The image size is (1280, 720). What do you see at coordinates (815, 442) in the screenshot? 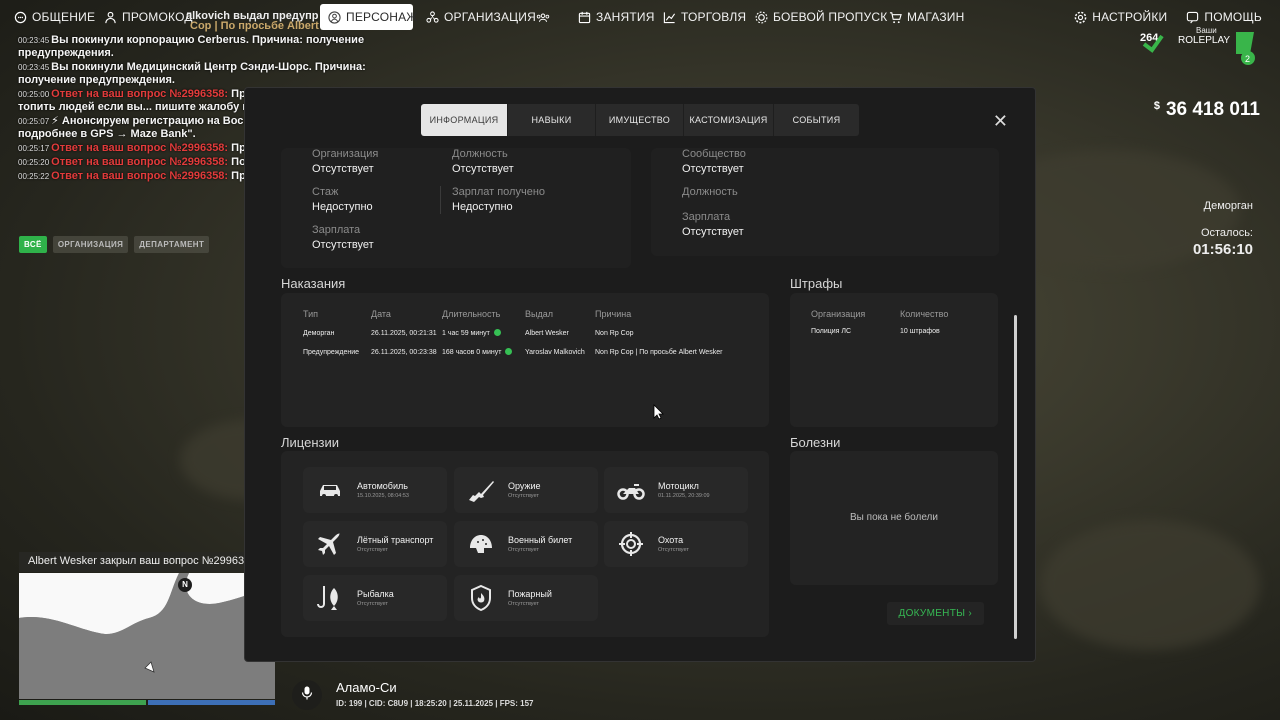
I see `diseases-title: Болезни` at bounding box center [815, 442].